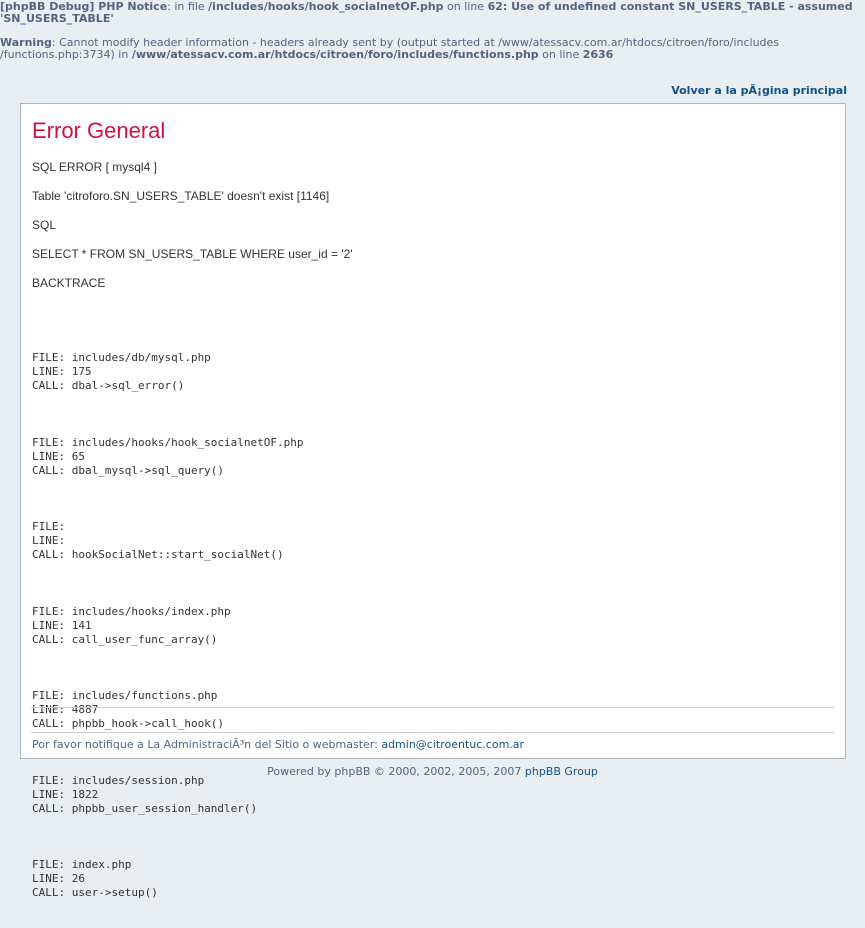 The width and height of the screenshot is (865, 928). Describe the element at coordinates (145, 808) in the screenshot. I see `trace-call: CALL: phpbb_user_session_handler()` at that location.